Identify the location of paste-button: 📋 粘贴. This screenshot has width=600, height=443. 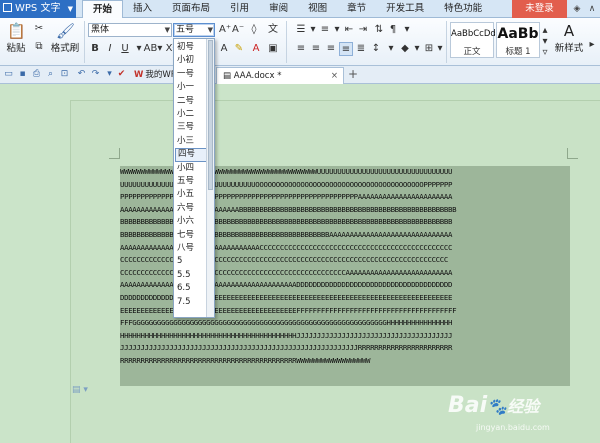
(16, 38).